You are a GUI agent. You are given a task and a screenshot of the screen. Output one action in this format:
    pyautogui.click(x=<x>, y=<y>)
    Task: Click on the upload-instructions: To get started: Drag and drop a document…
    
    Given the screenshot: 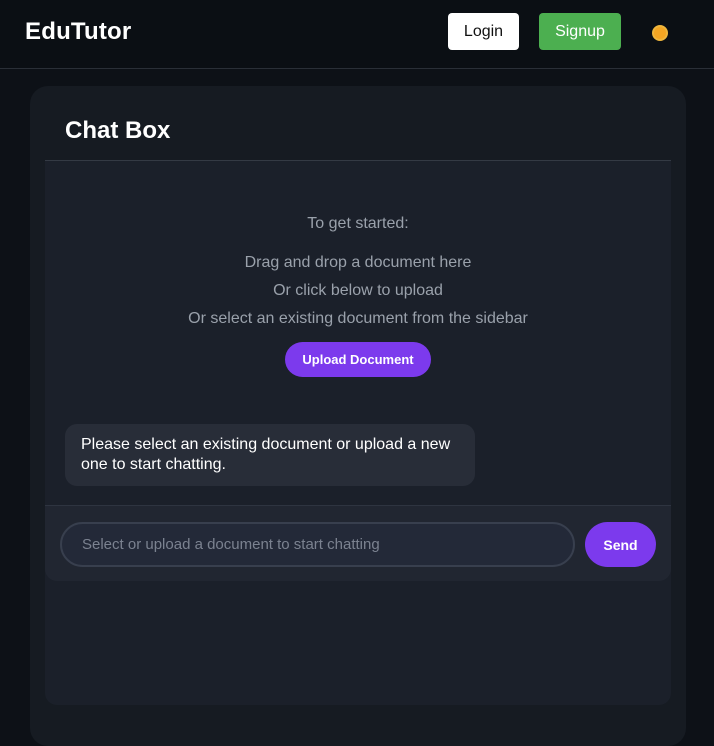 What is the action you would take?
    pyautogui.click(x=358, y=273)
    